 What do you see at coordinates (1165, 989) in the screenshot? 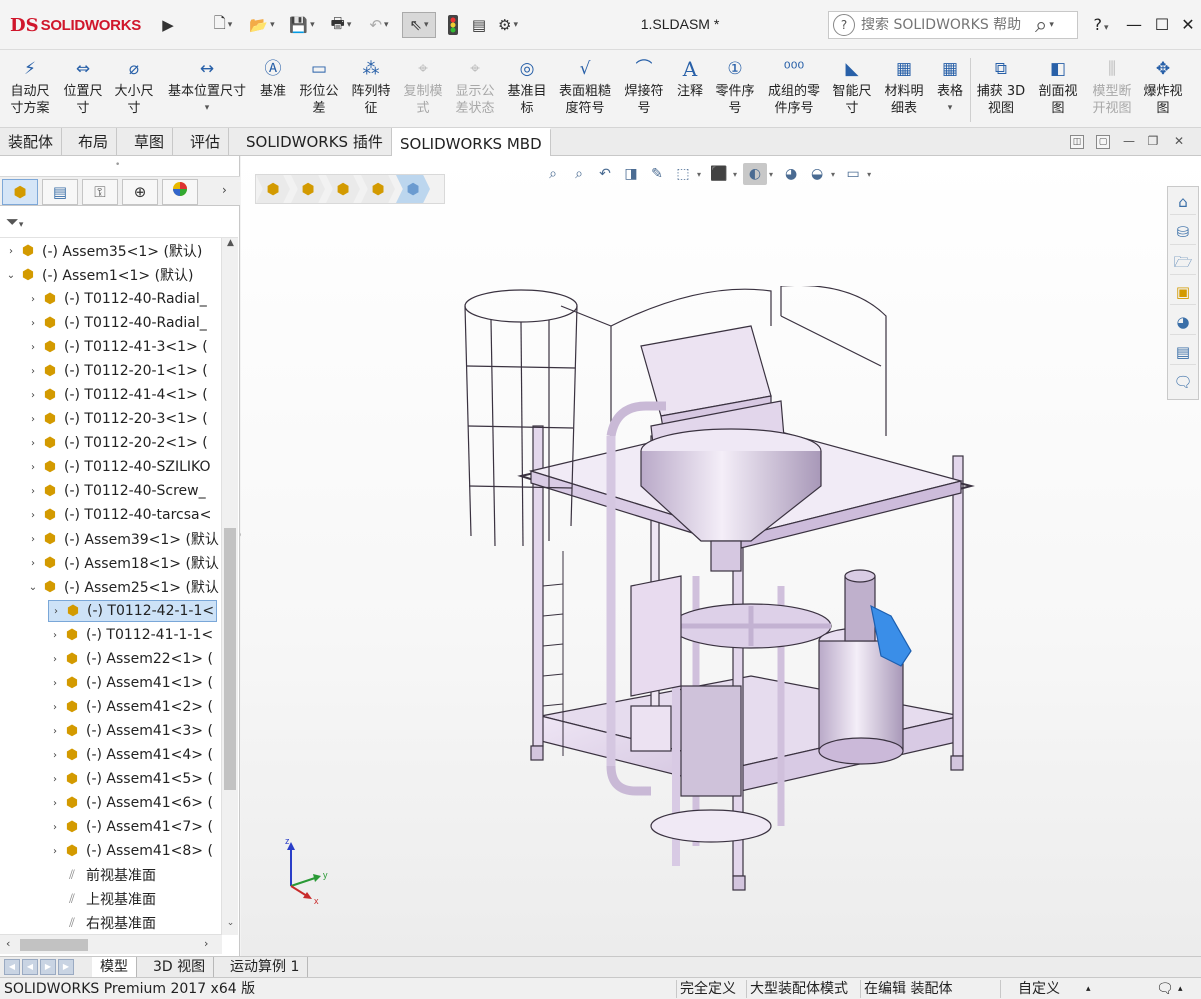
I see `quick-tips-icon: 🗨` at bounding box center [1165, 989].